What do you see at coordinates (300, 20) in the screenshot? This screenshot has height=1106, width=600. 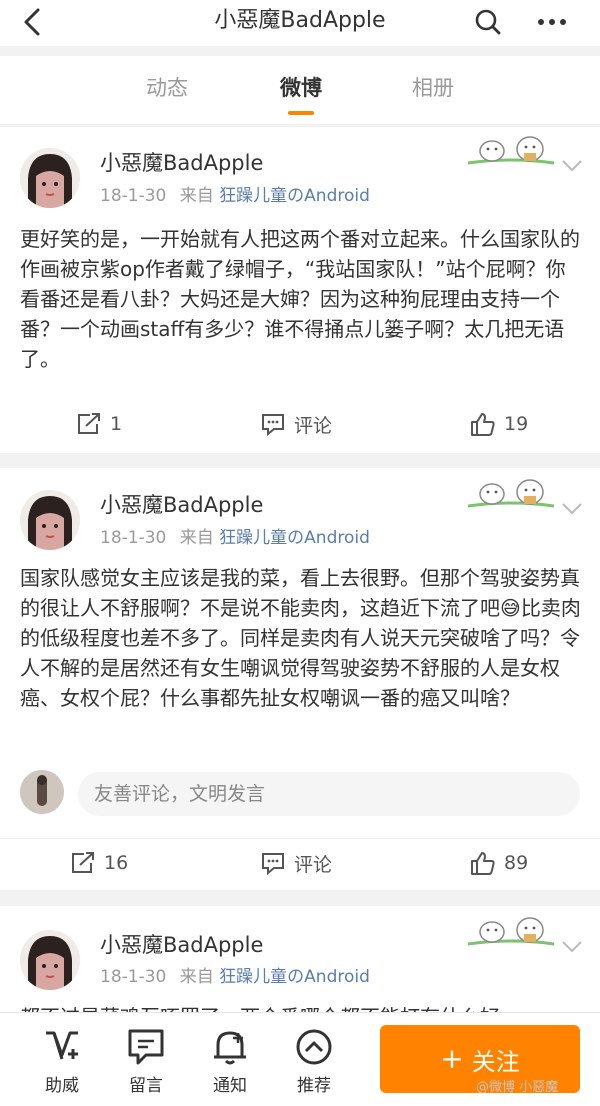 I see `page-title: 小惡魔BadApple` at bounding box center [300, 20].